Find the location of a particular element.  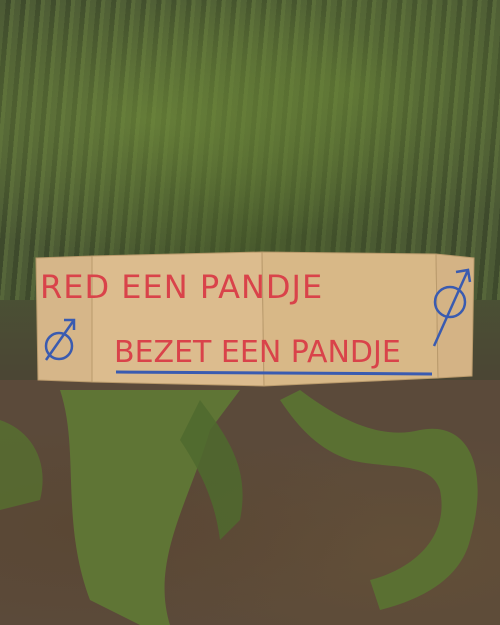

sign-line-1: RED EEN PANDJE is located at coordinates (181, 287).